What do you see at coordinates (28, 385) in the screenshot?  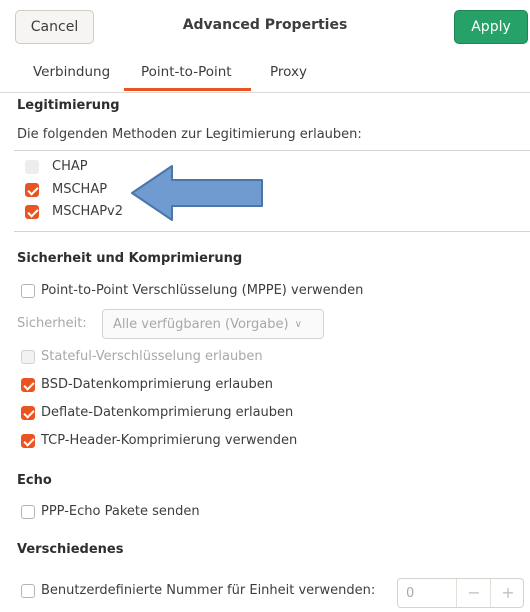 I see `bsd-checkbox` at bounding box center [28, 385].